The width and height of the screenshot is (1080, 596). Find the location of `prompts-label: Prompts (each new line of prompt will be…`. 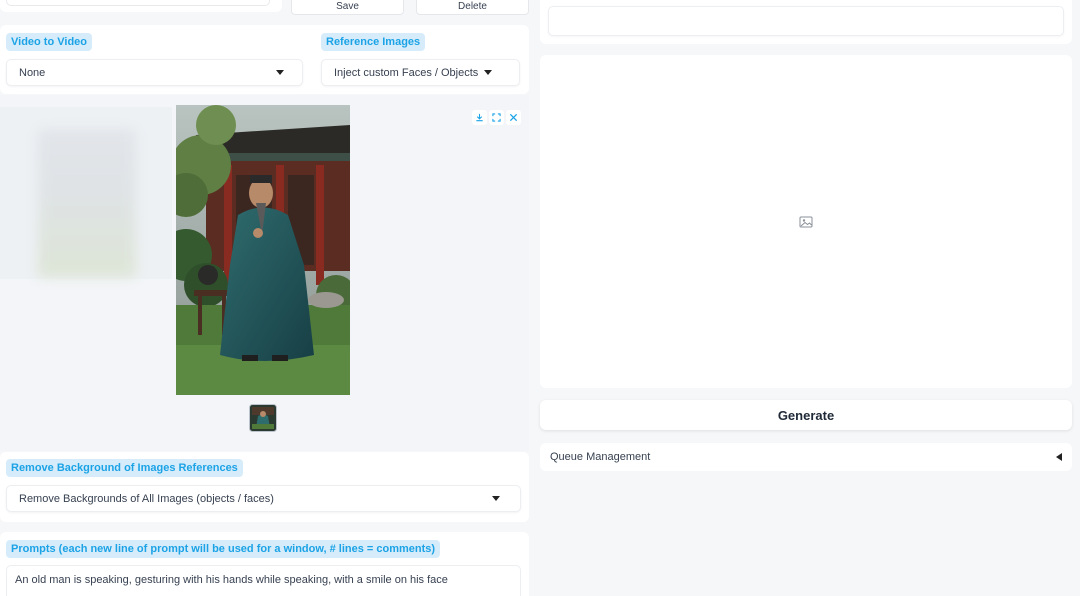

prompts-label: Prompts (each new line of prompt will be… is located at coordinates (223, 549).